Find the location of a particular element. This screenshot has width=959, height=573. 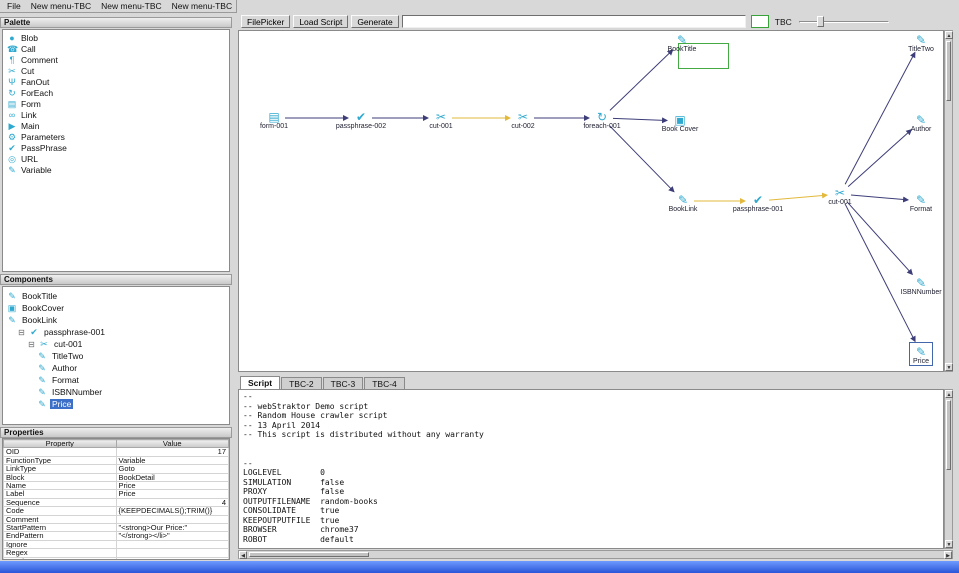

palette-item-parameters: ⚙ Parameters is located at coordinates (116, 136).